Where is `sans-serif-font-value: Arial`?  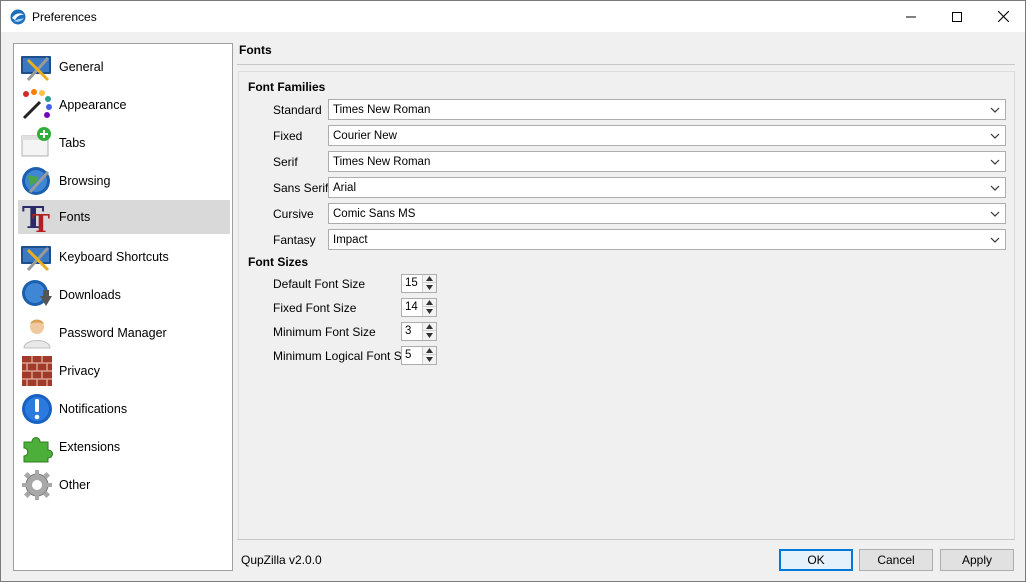 sans-serif-font-value: Arial is located at coordinates (345, 187).